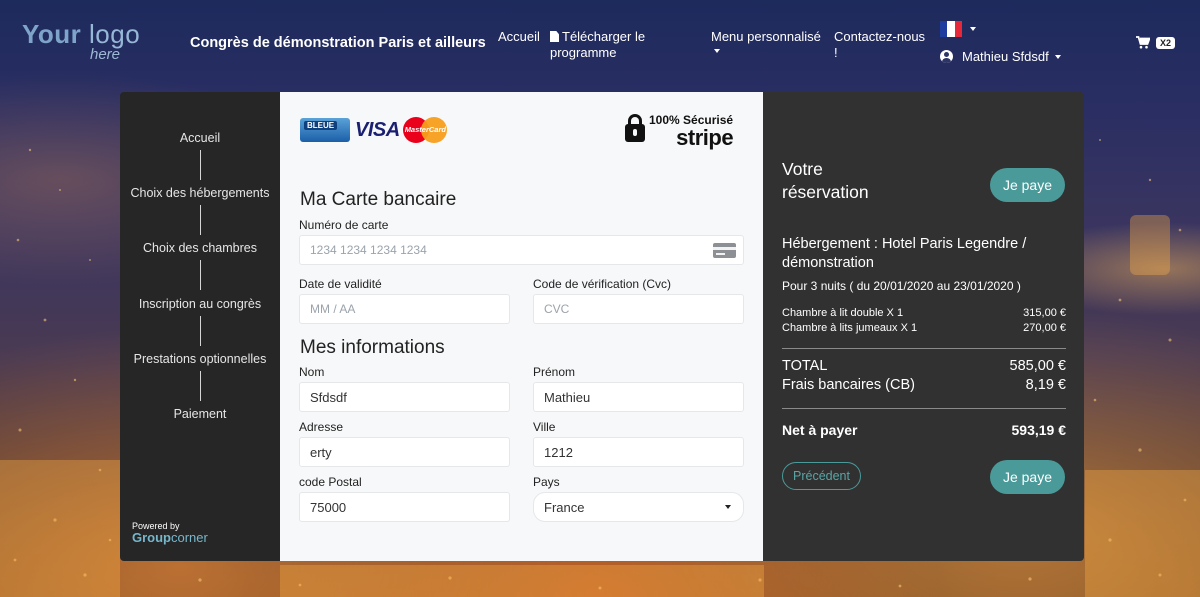  What do you see at coordinates (805, 366) in the screenshot?
I see `total-label: TOTAL` at bounding box center [805, 366].